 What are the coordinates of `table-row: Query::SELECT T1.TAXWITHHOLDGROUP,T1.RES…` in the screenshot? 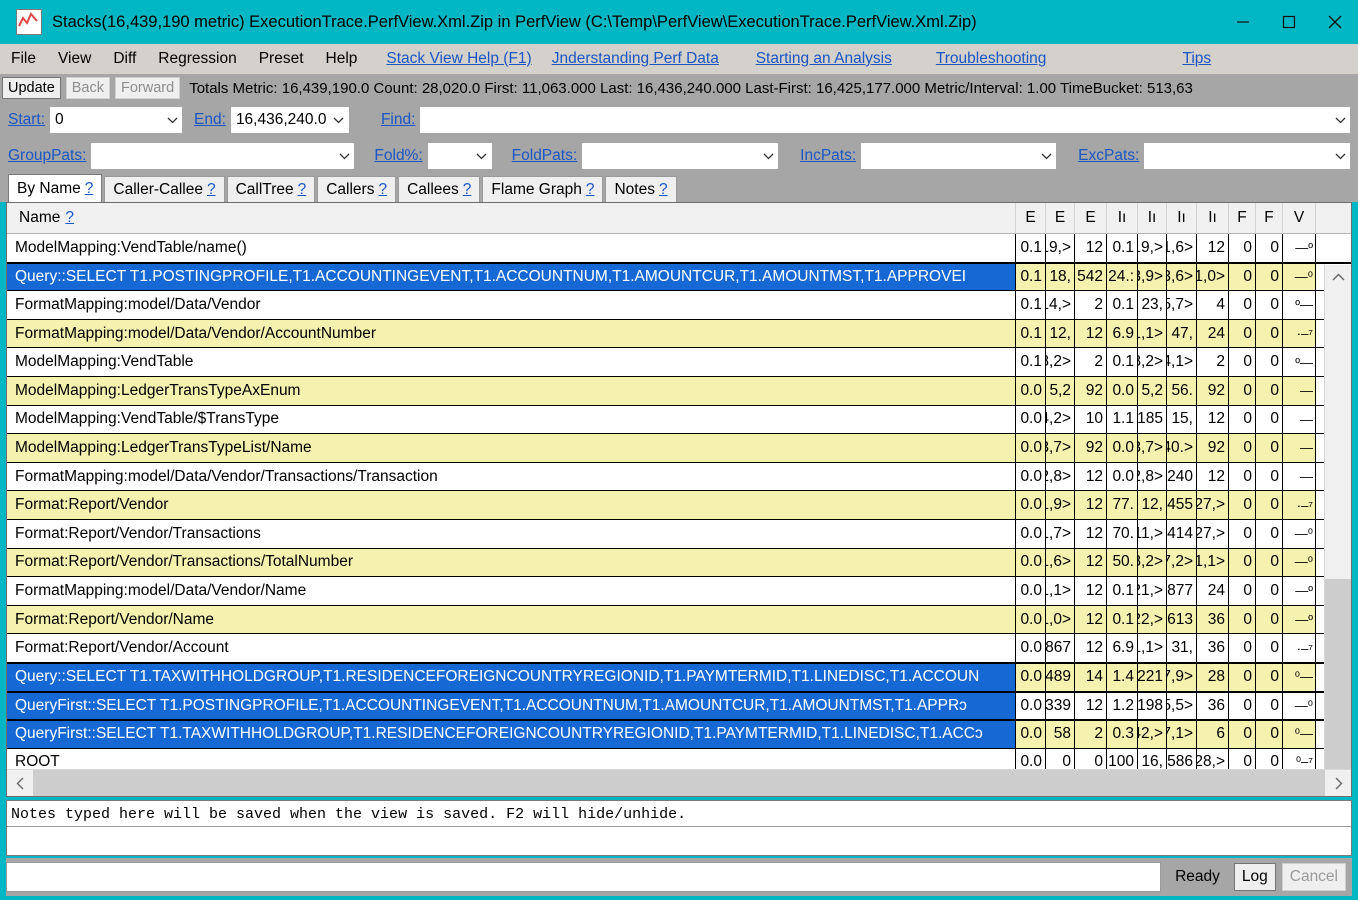 It's located at (679, 677).